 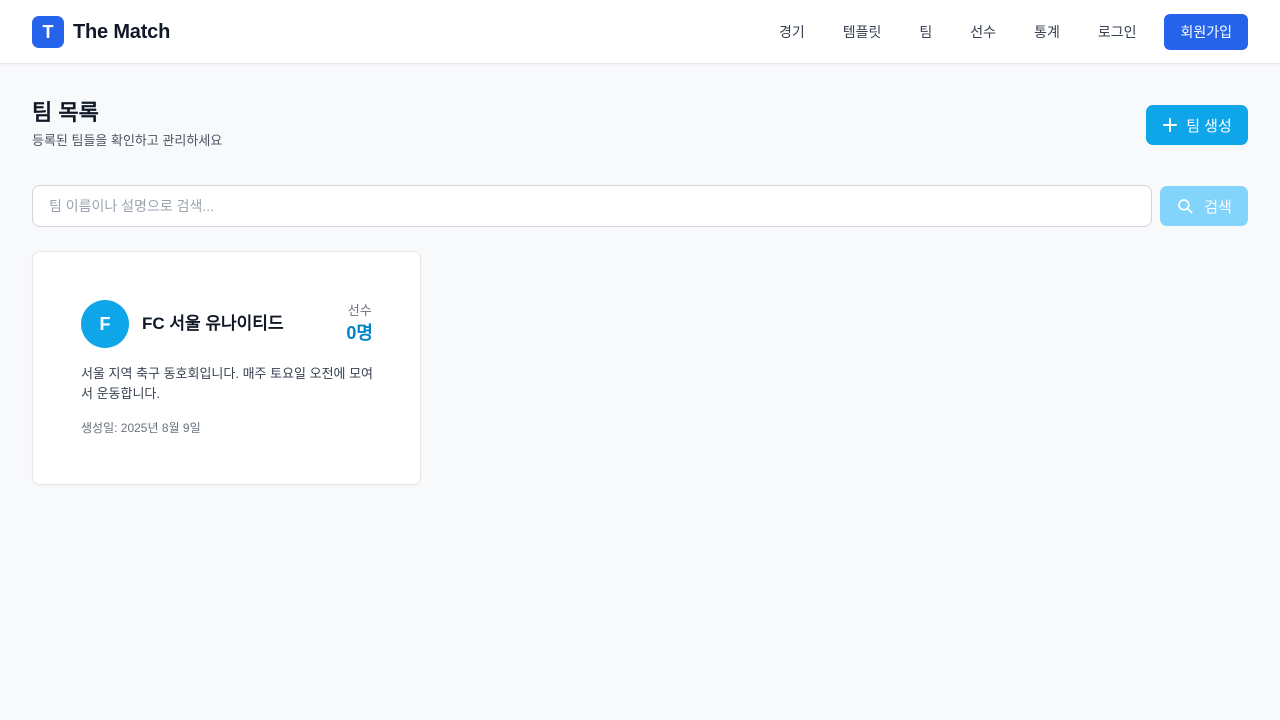 I want to click on plus-icon, so click(x=1170, y=125).